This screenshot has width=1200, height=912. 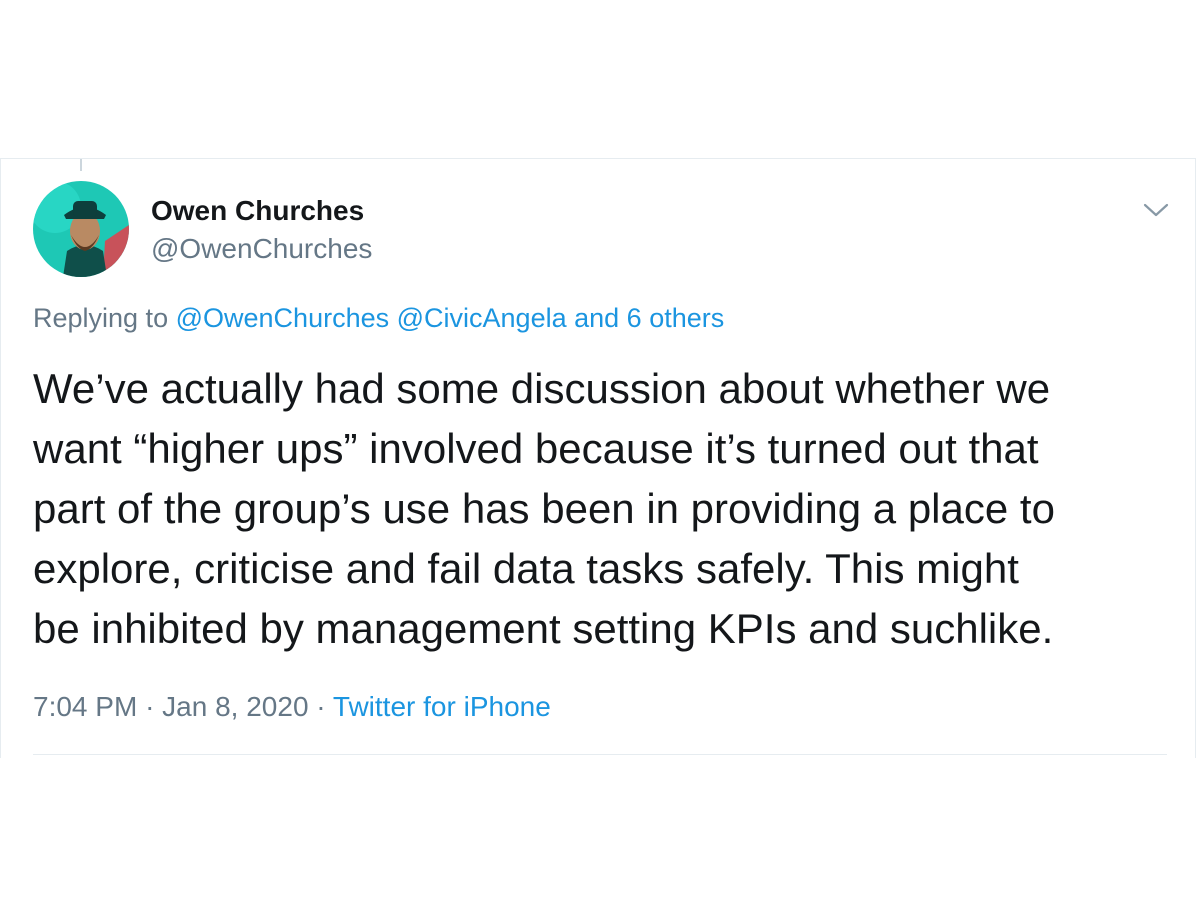 I want to click on thread-connector-line, so click(x=81, y=165).